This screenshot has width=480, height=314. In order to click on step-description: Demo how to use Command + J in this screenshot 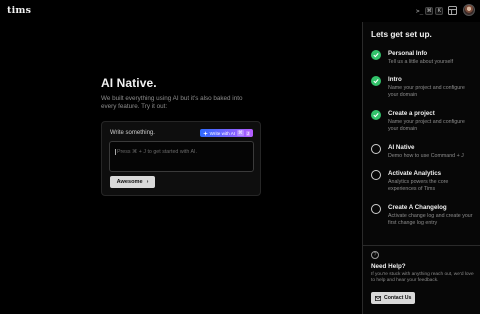, I will do `click(426, 156)`.